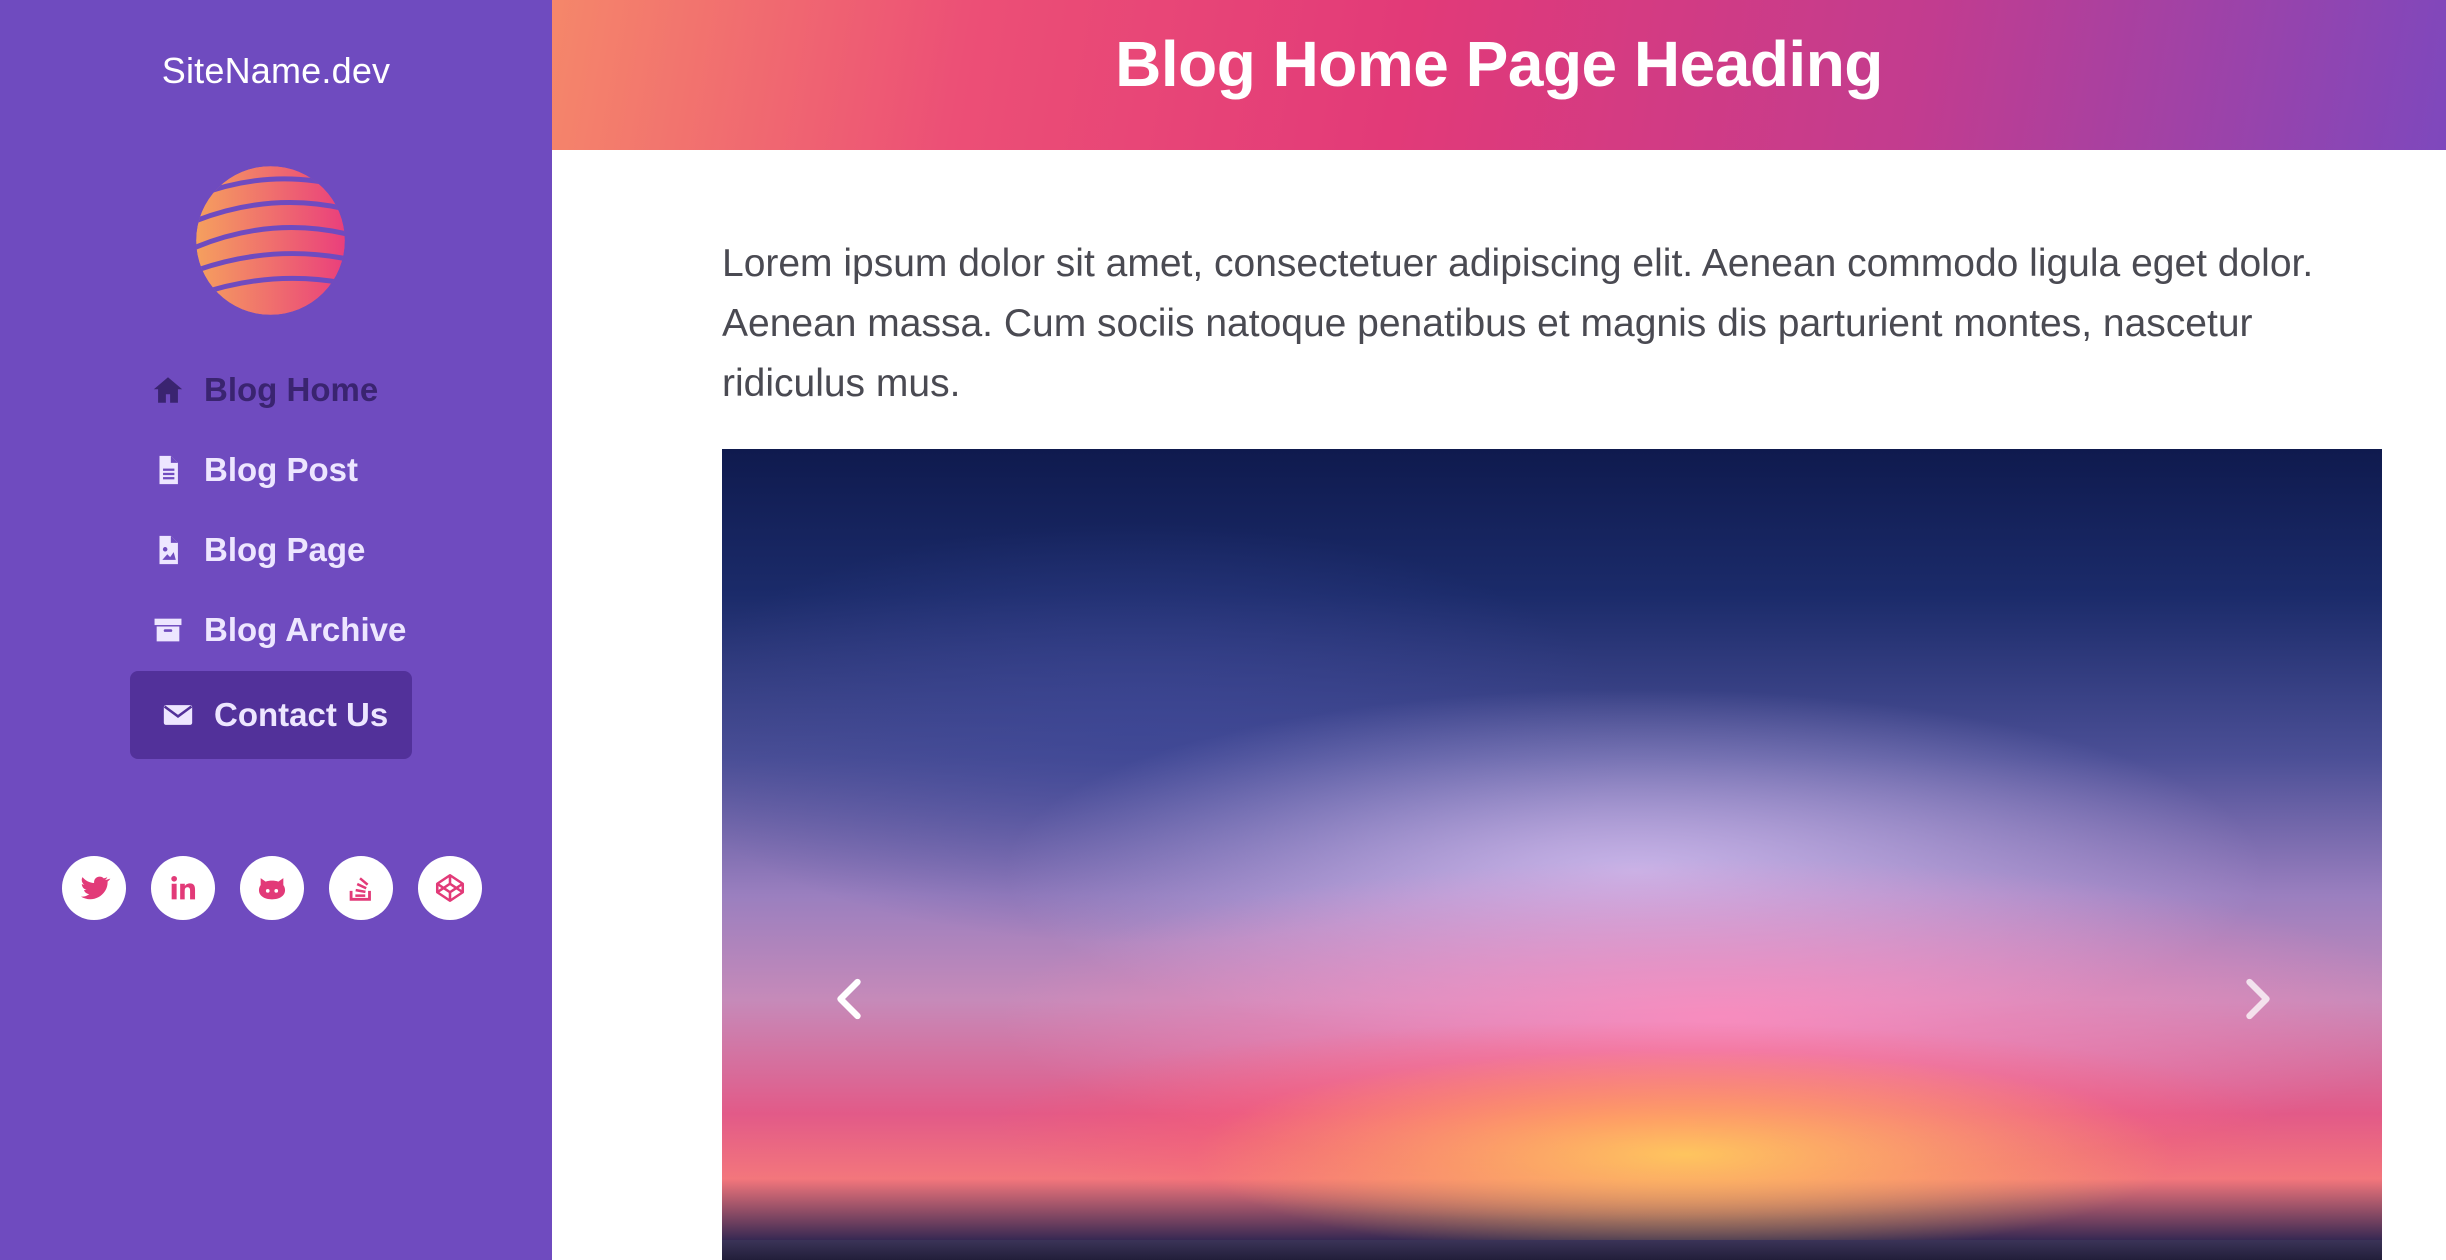  I want to click on chevron-right-icon, so click(2258, 1001).